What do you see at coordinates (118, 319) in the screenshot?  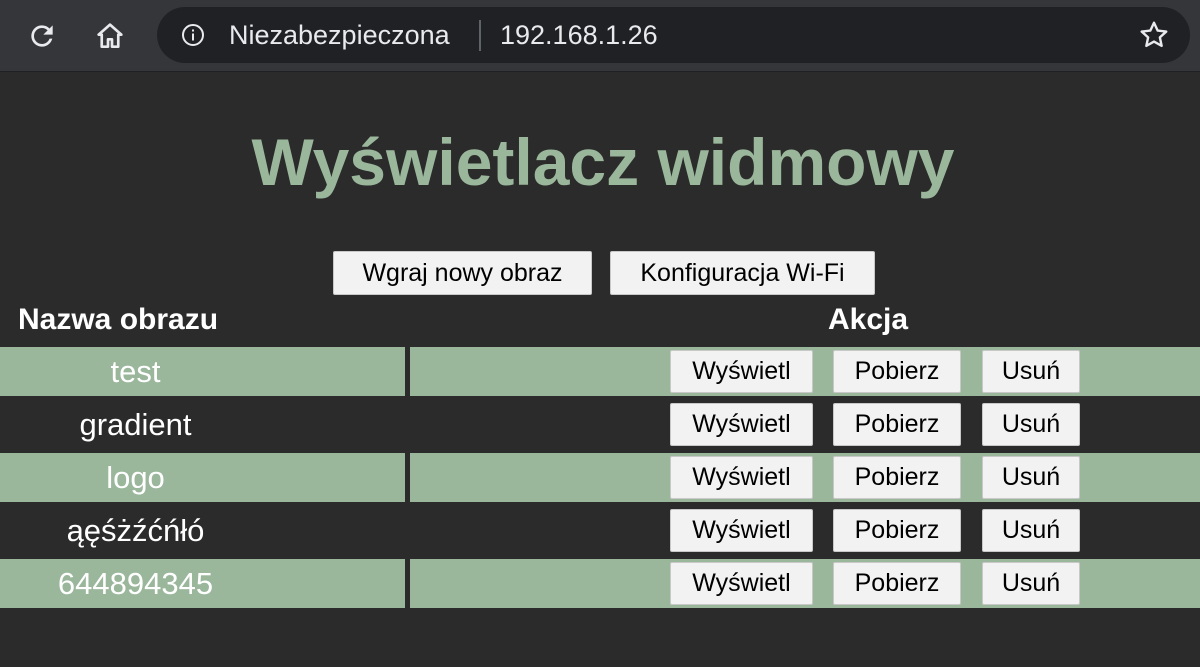 I see `column-header-name: Nazwa obrazu` at bounding box center [118, 319].